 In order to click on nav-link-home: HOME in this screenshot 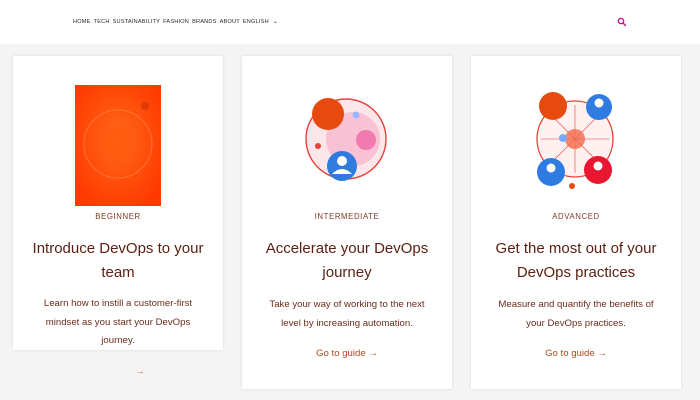, I will do `click(82, 22)`.